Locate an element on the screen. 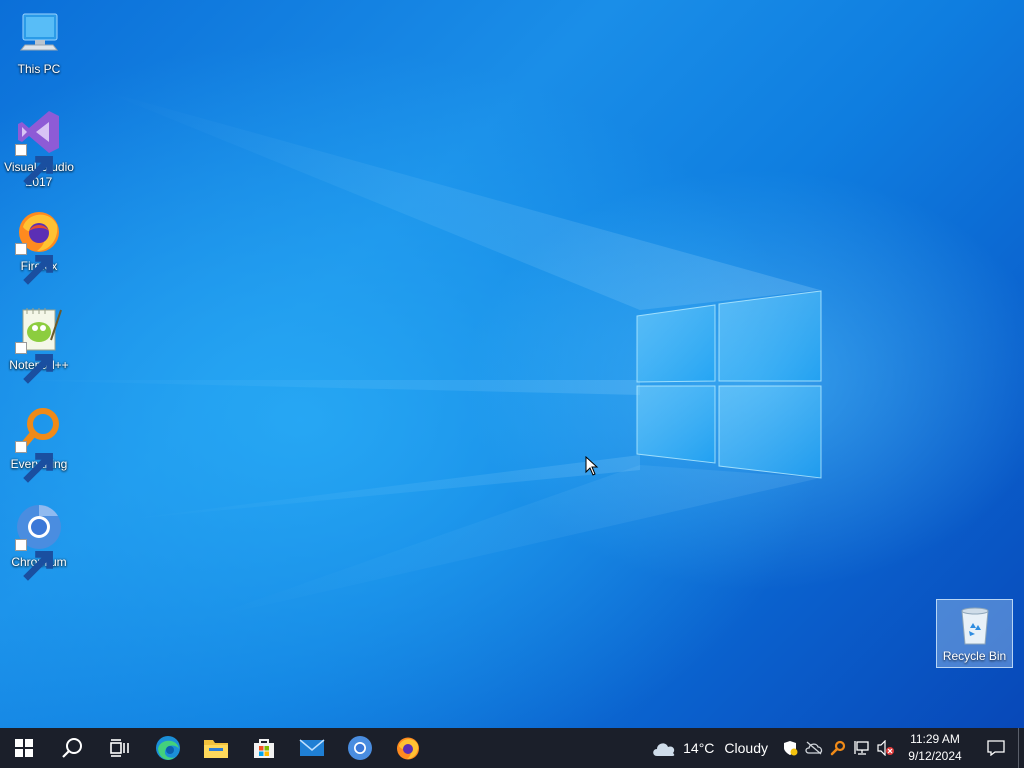  weather-widget: 14°C Cloudy is located at coordinates (709, 748).